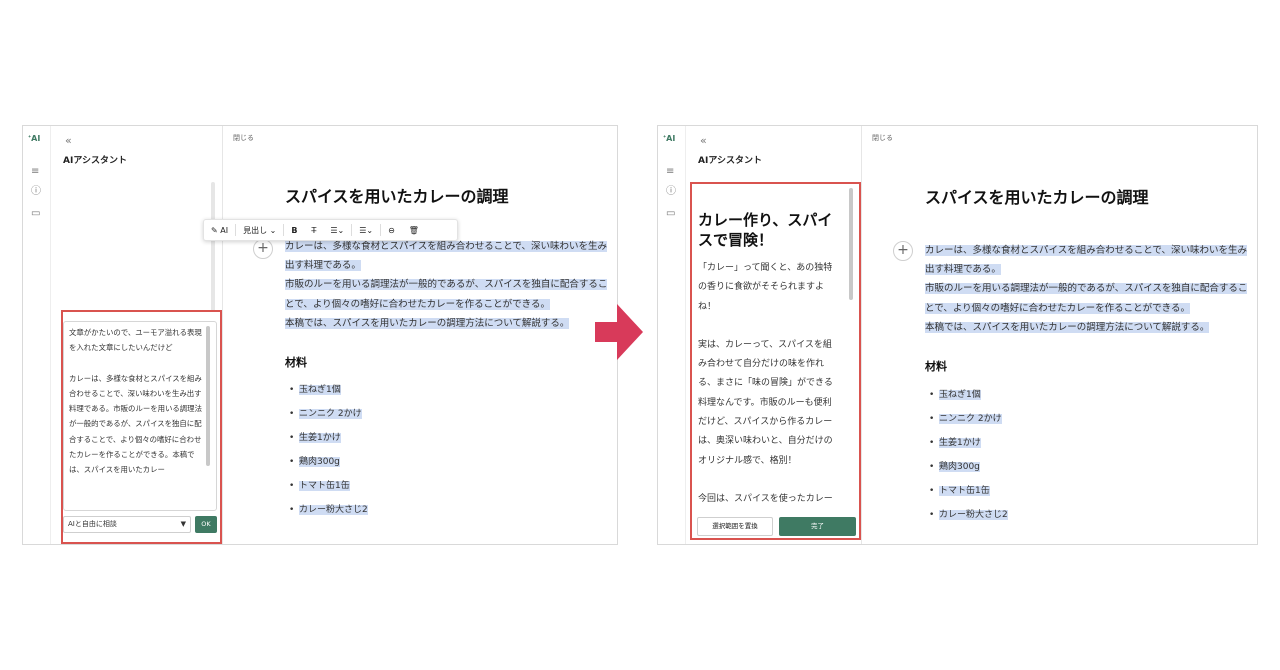 Image resolution: width=1280 pixels, height=670 pixels. Describe the element at coordinates (206, 524) in the screenshot. I see `ok-button: OK` at that location.